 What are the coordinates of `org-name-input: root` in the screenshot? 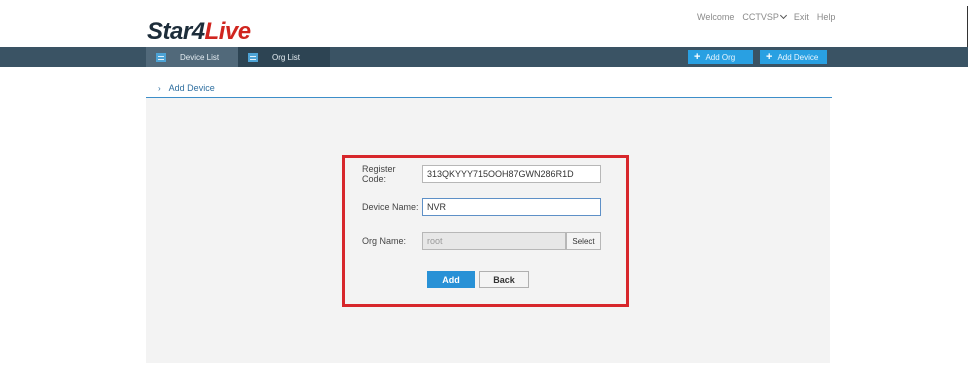 It's located at (494, 241).